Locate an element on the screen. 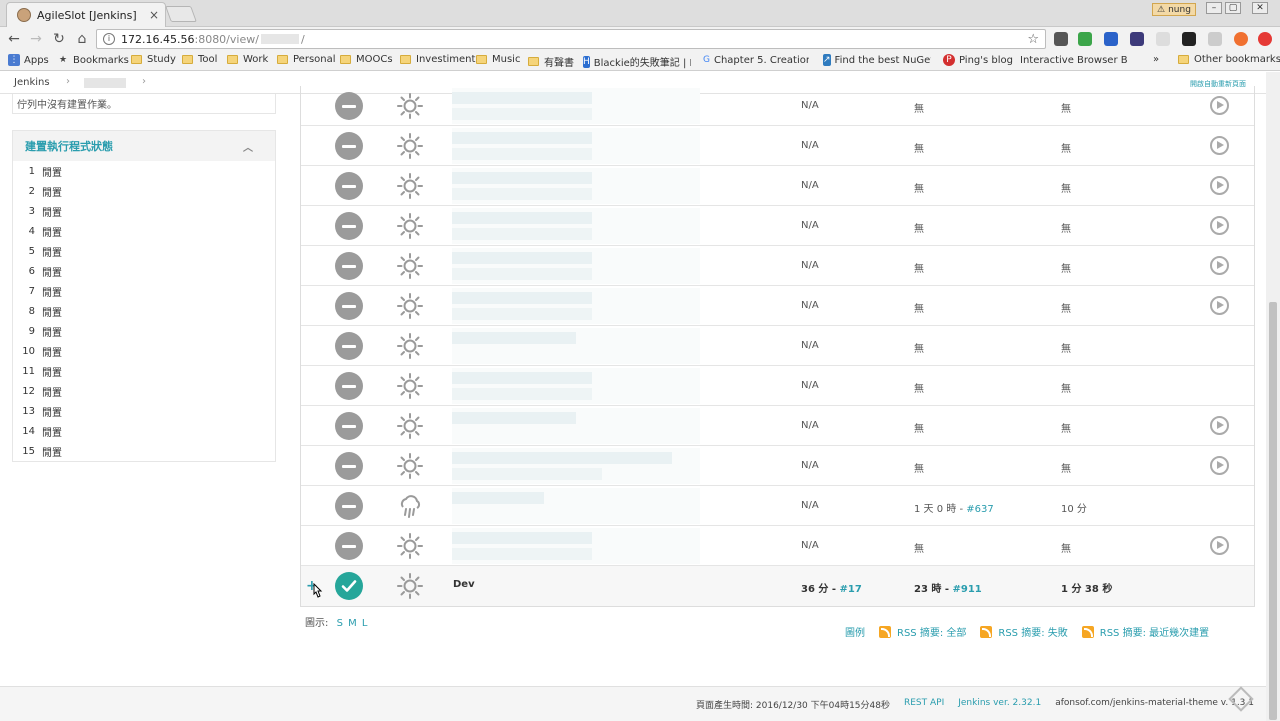 The width and height of the screenshot is (1280, 721). bookmark-work: Work is located at coordinates (247, 59).